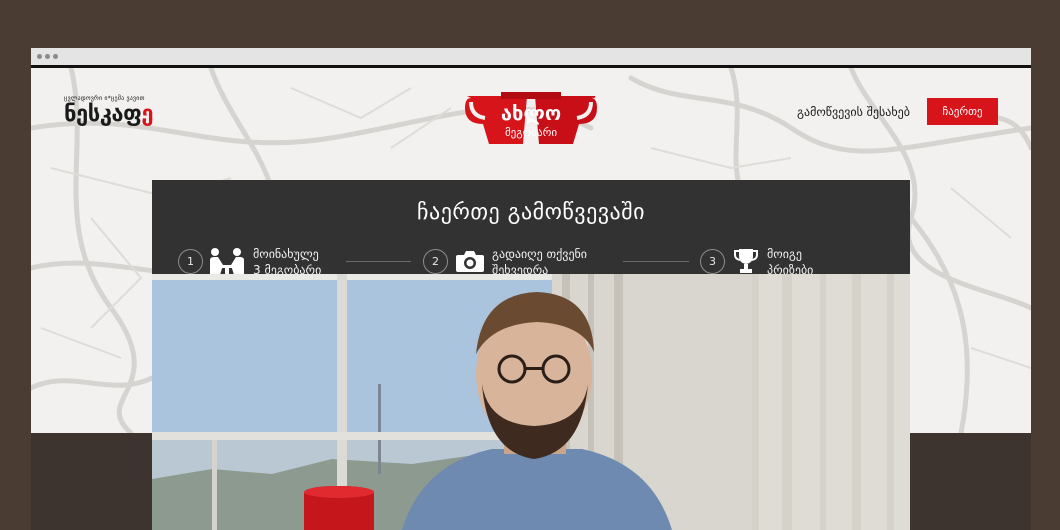 The image size is (1060, 530). What do you see at coordinates (962, 111) in the screenshot?
I see `join-button: ჩაერთე` at bounding box center [962, 111].